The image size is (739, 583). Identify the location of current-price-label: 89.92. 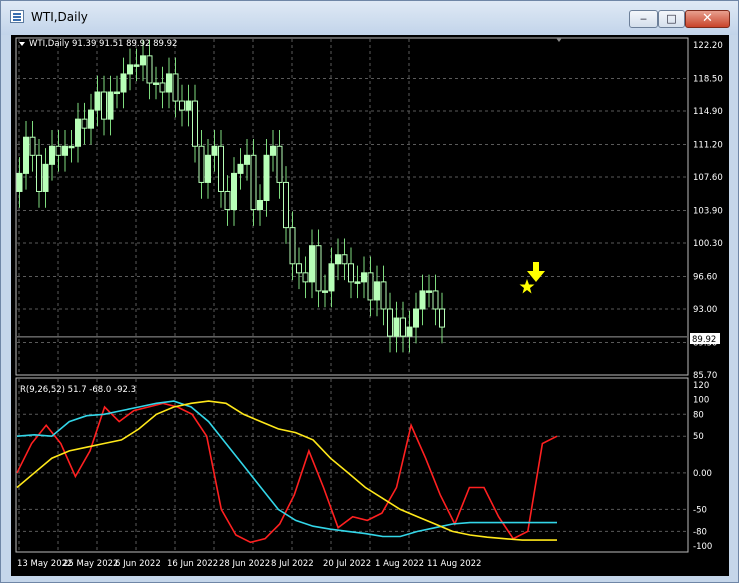
(704, 340).